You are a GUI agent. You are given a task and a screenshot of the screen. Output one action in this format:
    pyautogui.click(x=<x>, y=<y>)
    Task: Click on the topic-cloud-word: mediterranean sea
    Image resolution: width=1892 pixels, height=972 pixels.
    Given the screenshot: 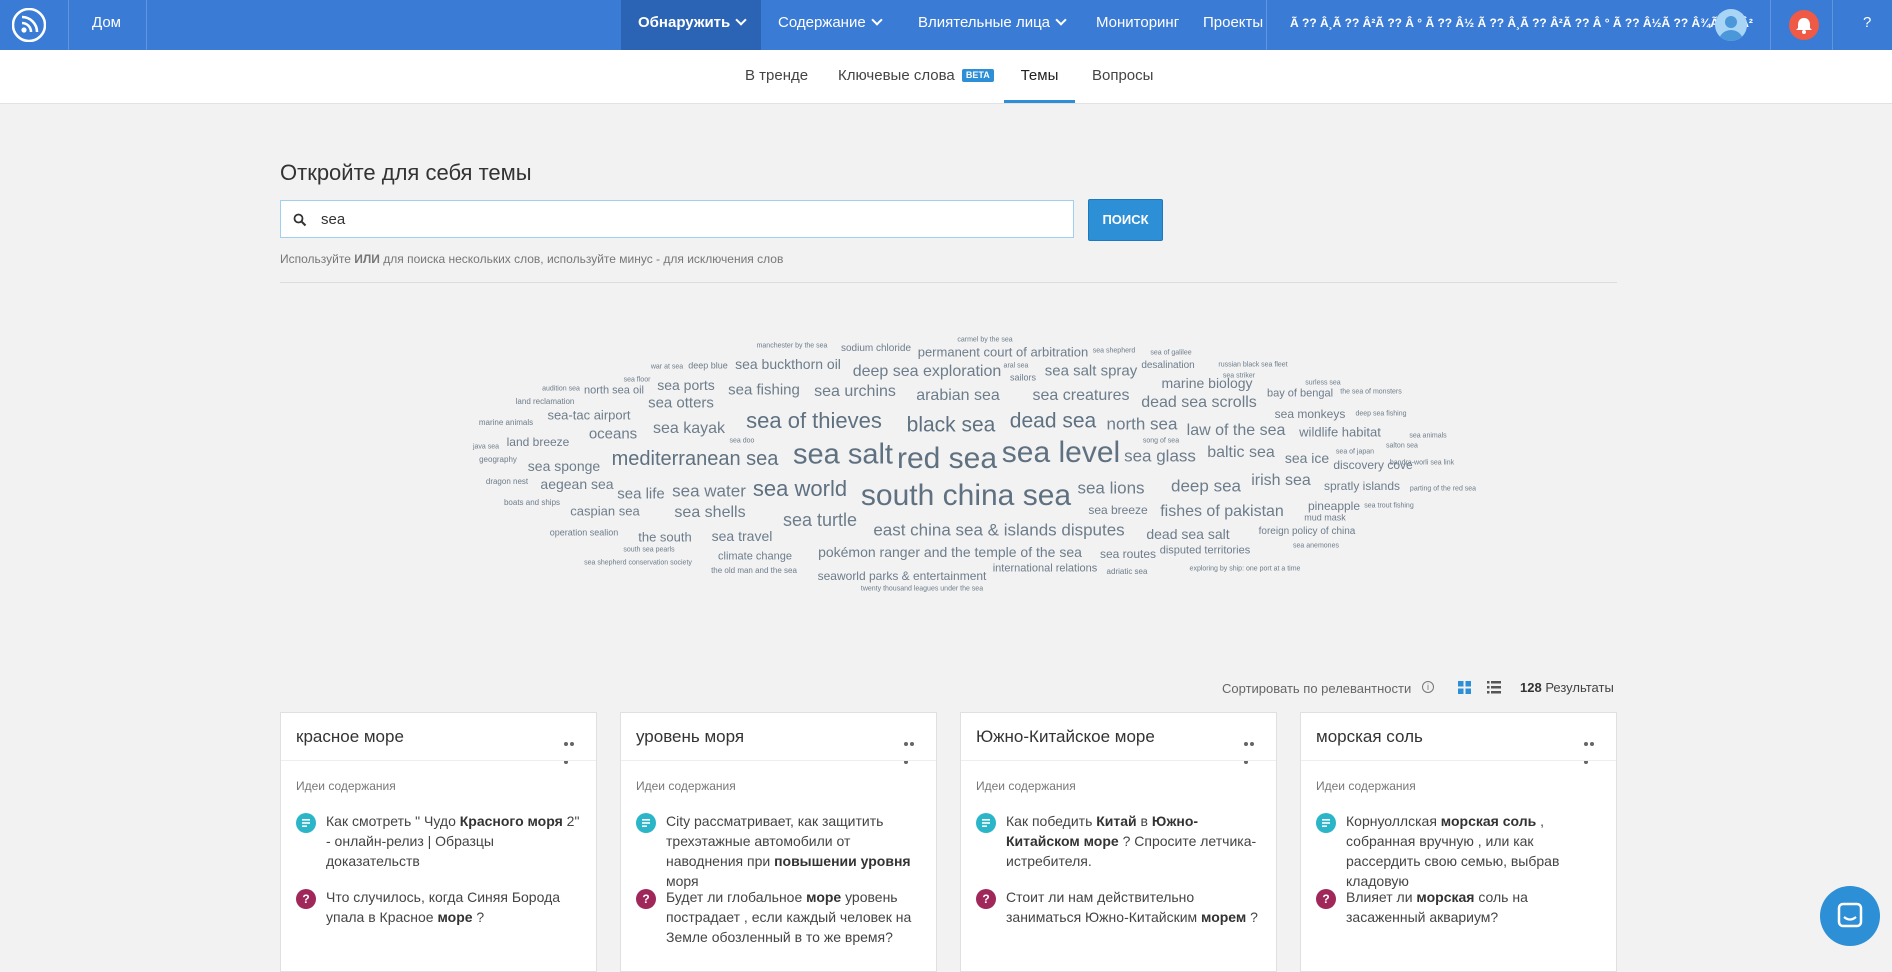 What is the action you would take?
    pyautogui.click(x=695, y=459)
    